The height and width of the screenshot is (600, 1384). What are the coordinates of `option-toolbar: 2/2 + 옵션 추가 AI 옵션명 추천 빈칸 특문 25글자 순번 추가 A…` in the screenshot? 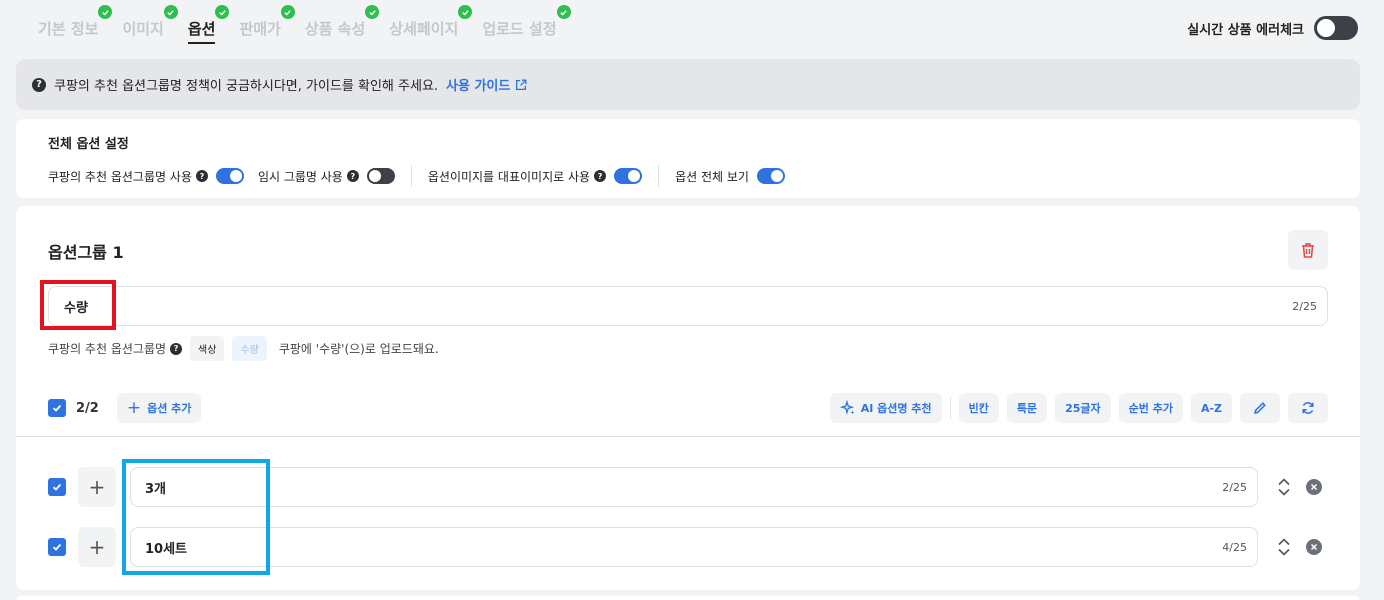 It's located at (688, 408).